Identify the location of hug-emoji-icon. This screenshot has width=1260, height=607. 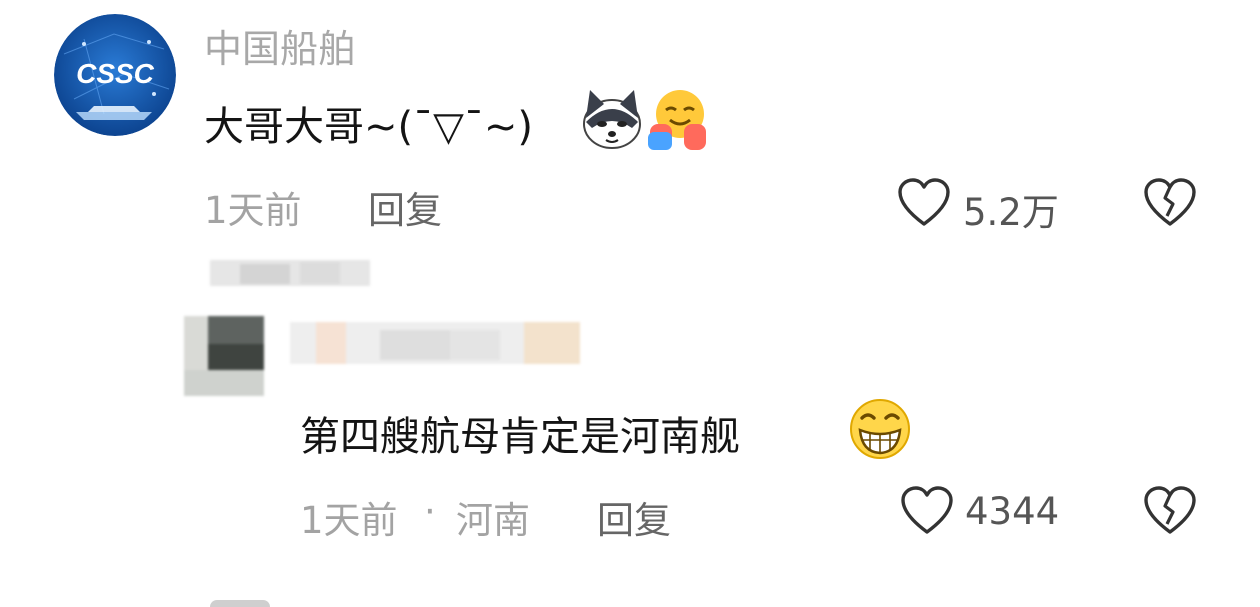
(678, 119).